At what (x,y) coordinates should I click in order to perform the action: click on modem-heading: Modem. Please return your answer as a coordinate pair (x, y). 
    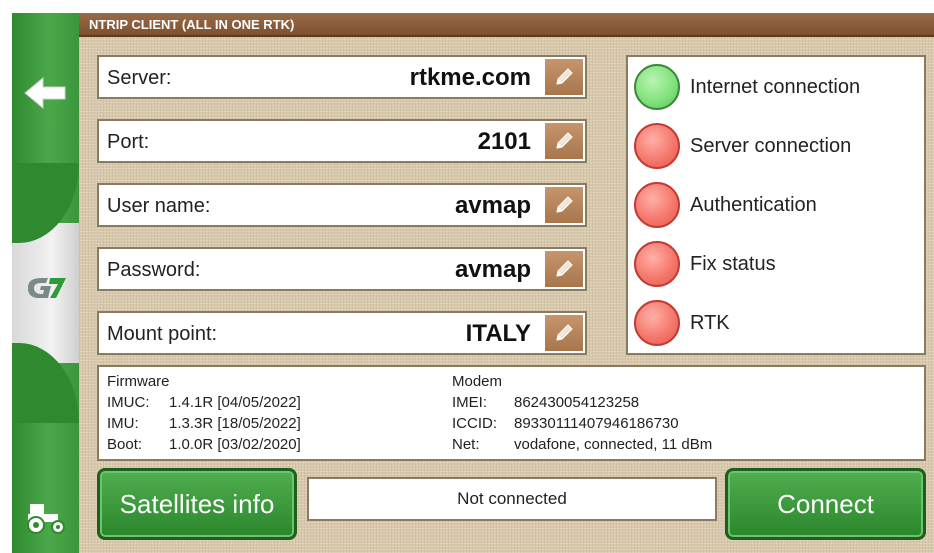
    Looking at the image, I should click on (477, 381).